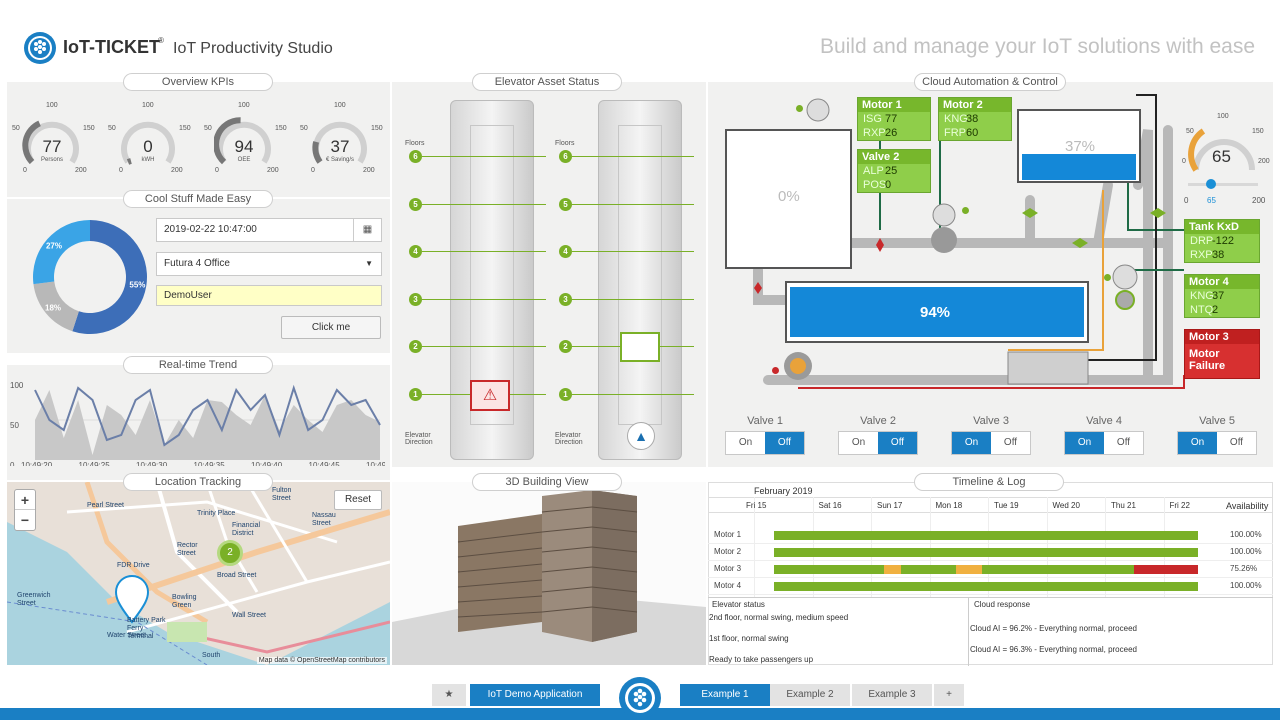 This screenshot has width=1280, height=720. Describe the element at coordinates (875, 185) in the screenshot. I see `metric-key: POS` at that location.